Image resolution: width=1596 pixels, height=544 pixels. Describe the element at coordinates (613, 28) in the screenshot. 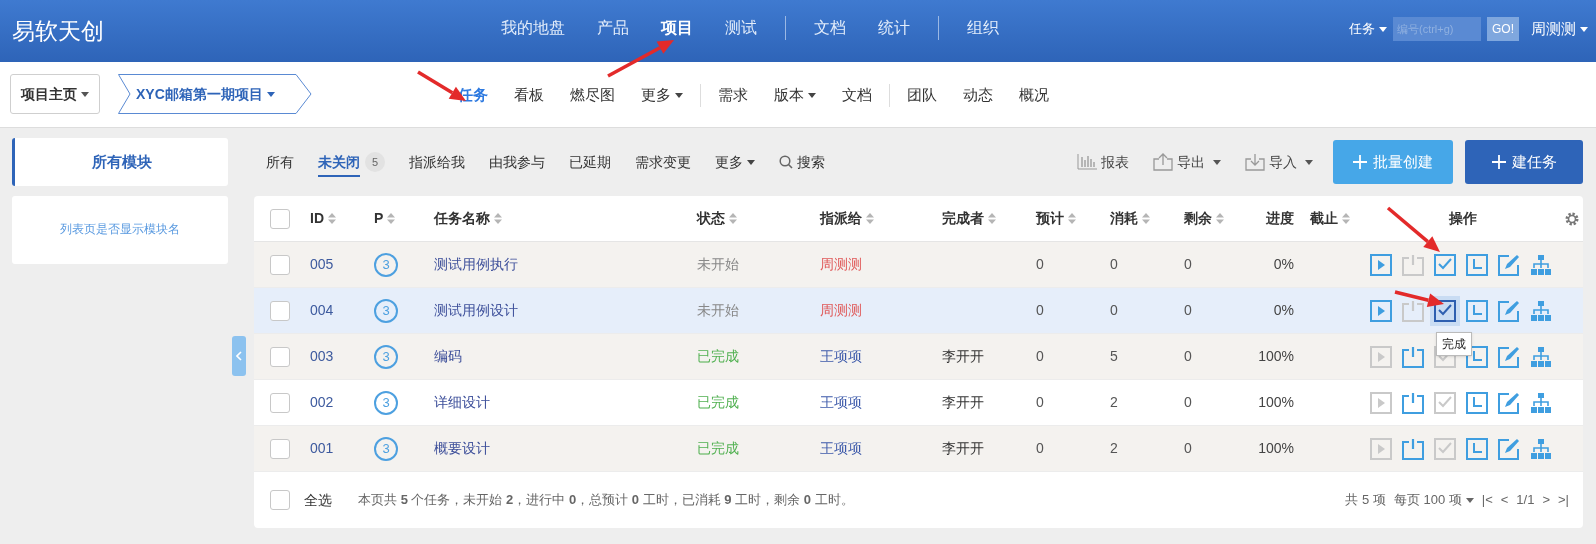

I see `nav-link: 产品` at that location.